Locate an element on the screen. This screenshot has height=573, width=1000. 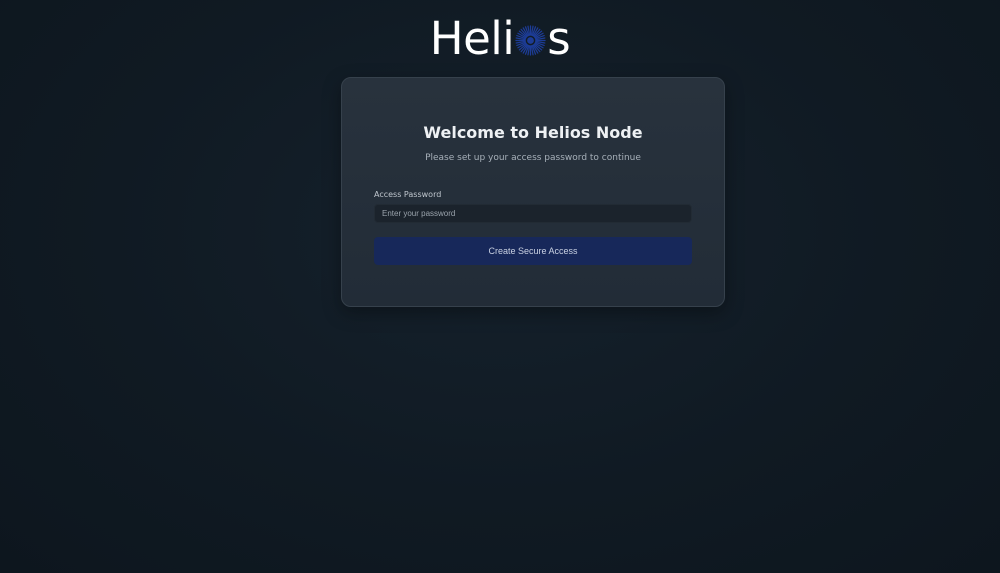
brand-wordmark: Heli s is located at coordinates (500, 38).